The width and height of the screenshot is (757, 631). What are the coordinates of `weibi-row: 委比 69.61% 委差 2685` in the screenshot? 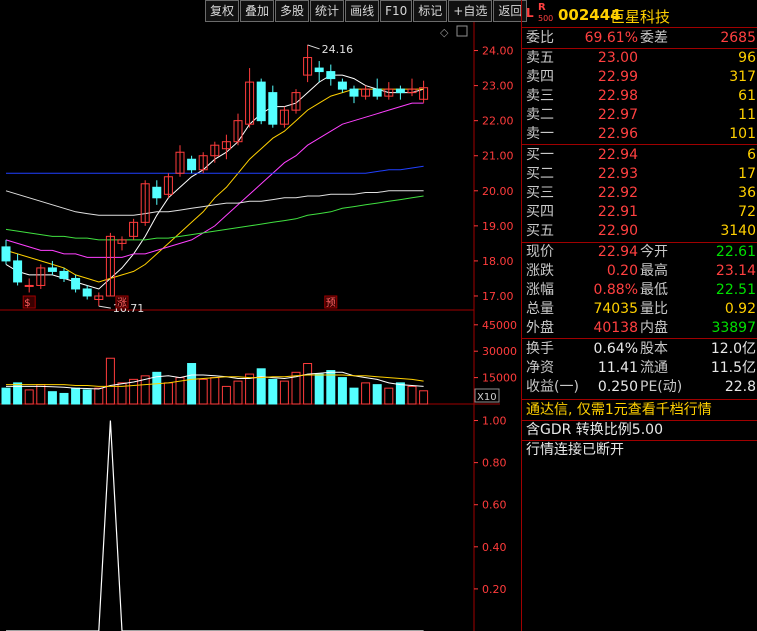 It's located at (639, 38).